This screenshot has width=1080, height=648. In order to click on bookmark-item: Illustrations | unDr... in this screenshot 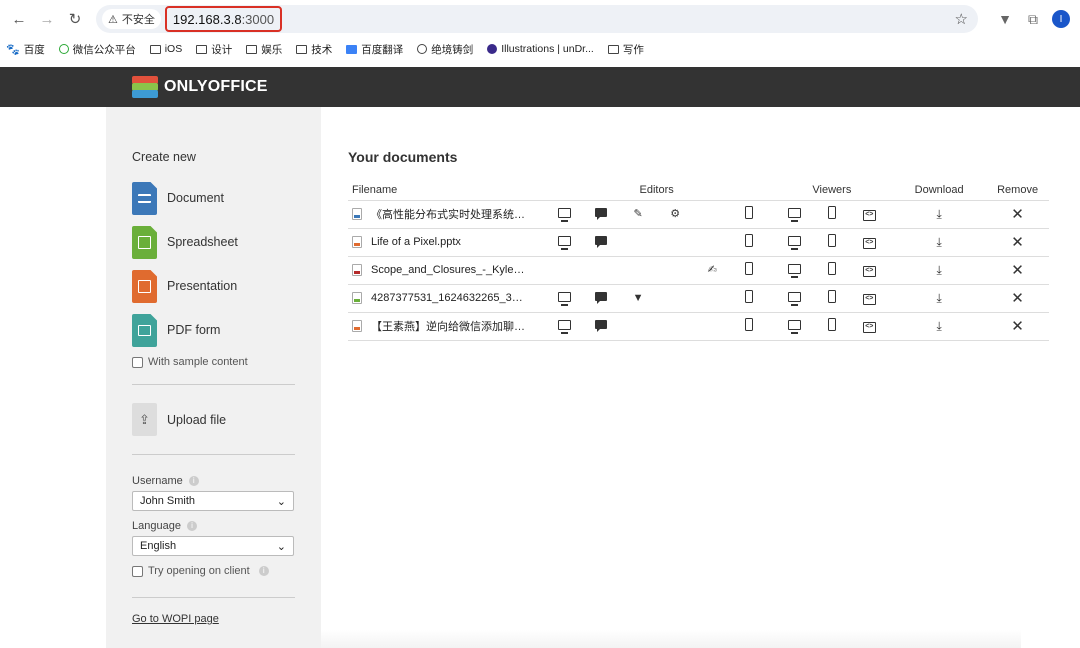, I will do `click(540, 49)`.